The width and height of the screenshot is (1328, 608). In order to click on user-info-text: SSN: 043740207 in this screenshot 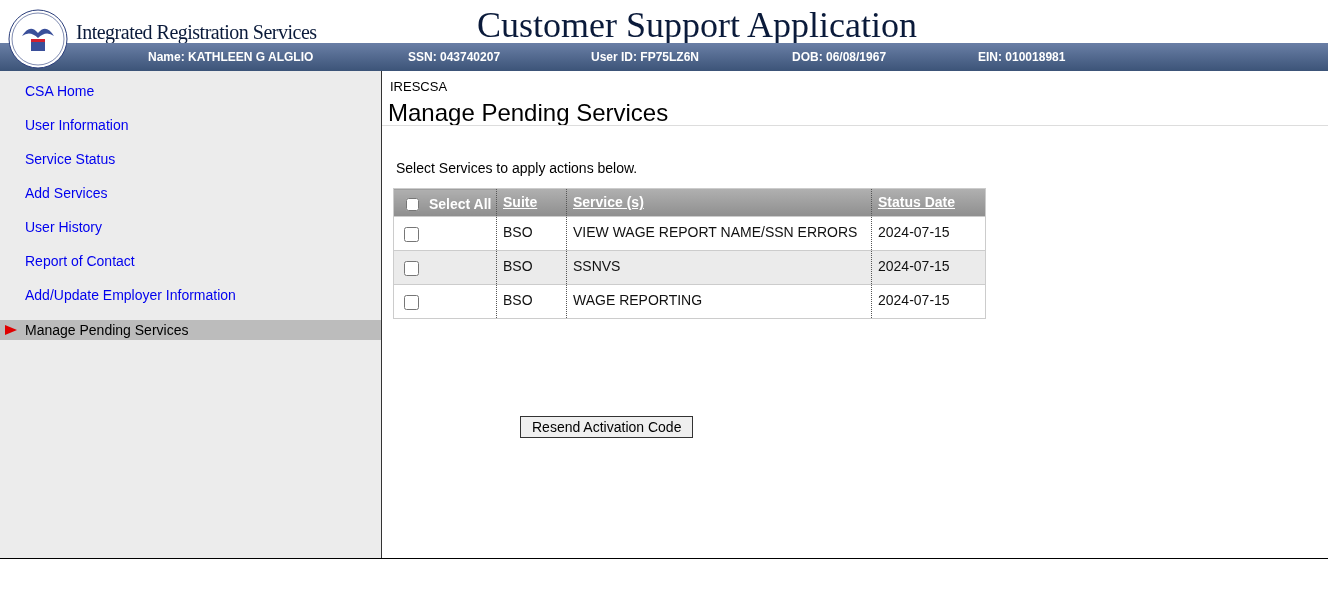, I will do `click(454, 57)`.